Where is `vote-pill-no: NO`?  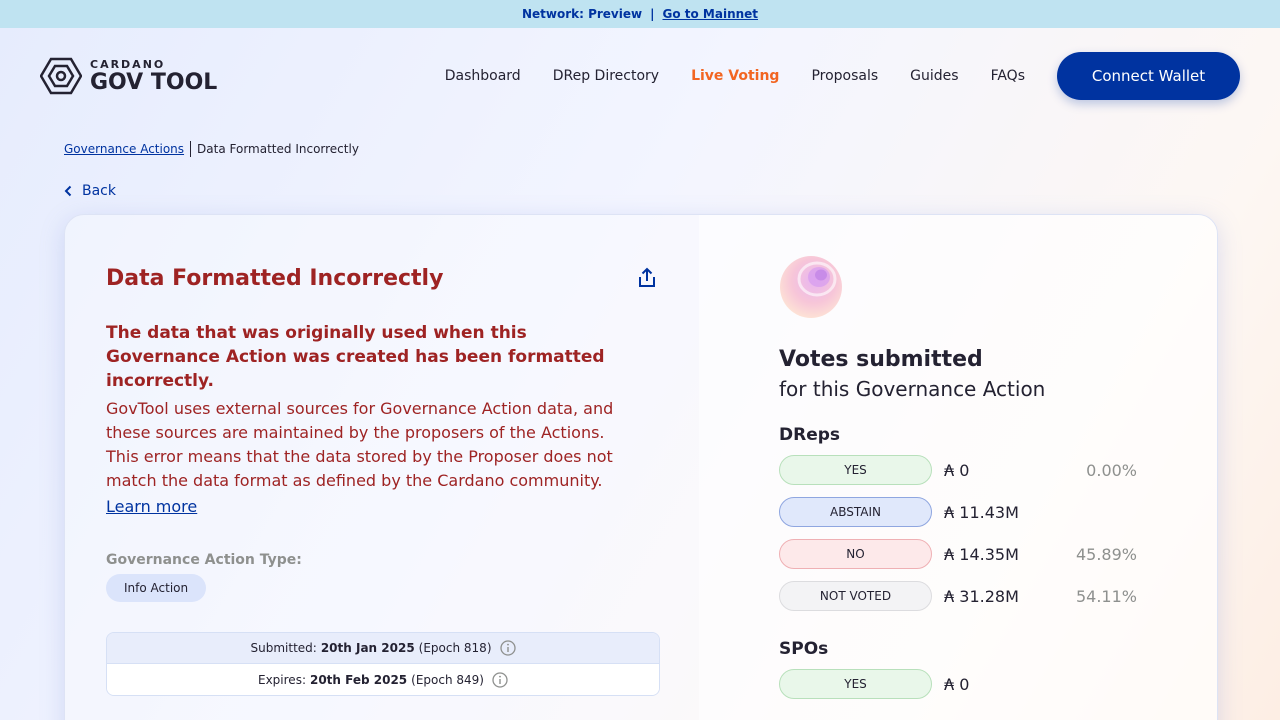
vote-pill-no: NO is located at coordinates (855, 554).